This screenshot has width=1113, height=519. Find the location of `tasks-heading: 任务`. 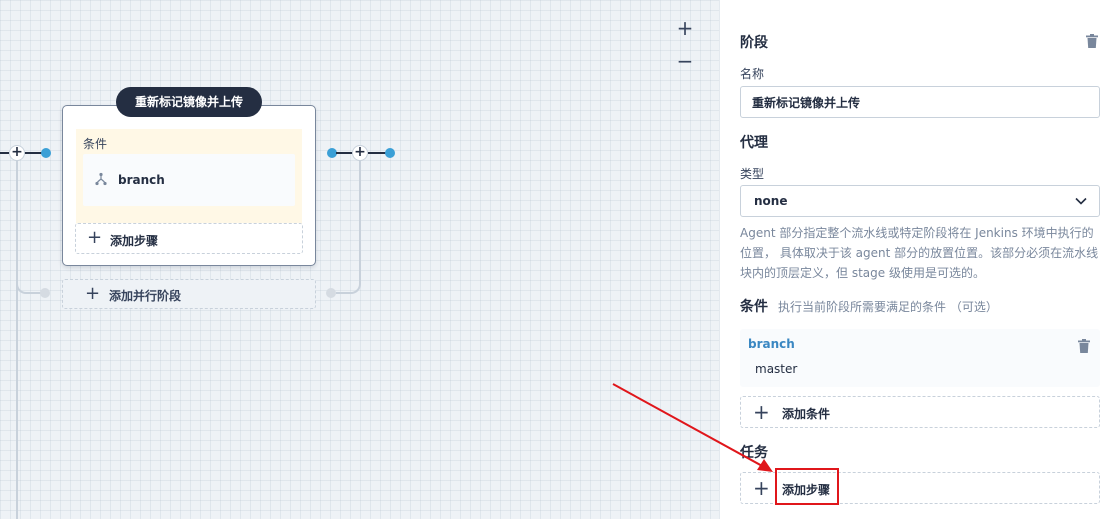

tasks-heading: 任务 is located at coordinates (754, 453).